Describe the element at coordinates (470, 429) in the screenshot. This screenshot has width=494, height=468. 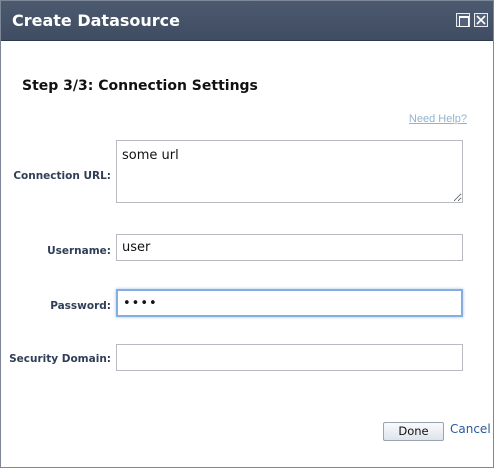
I see `cancel-link: Cancel` at that location.